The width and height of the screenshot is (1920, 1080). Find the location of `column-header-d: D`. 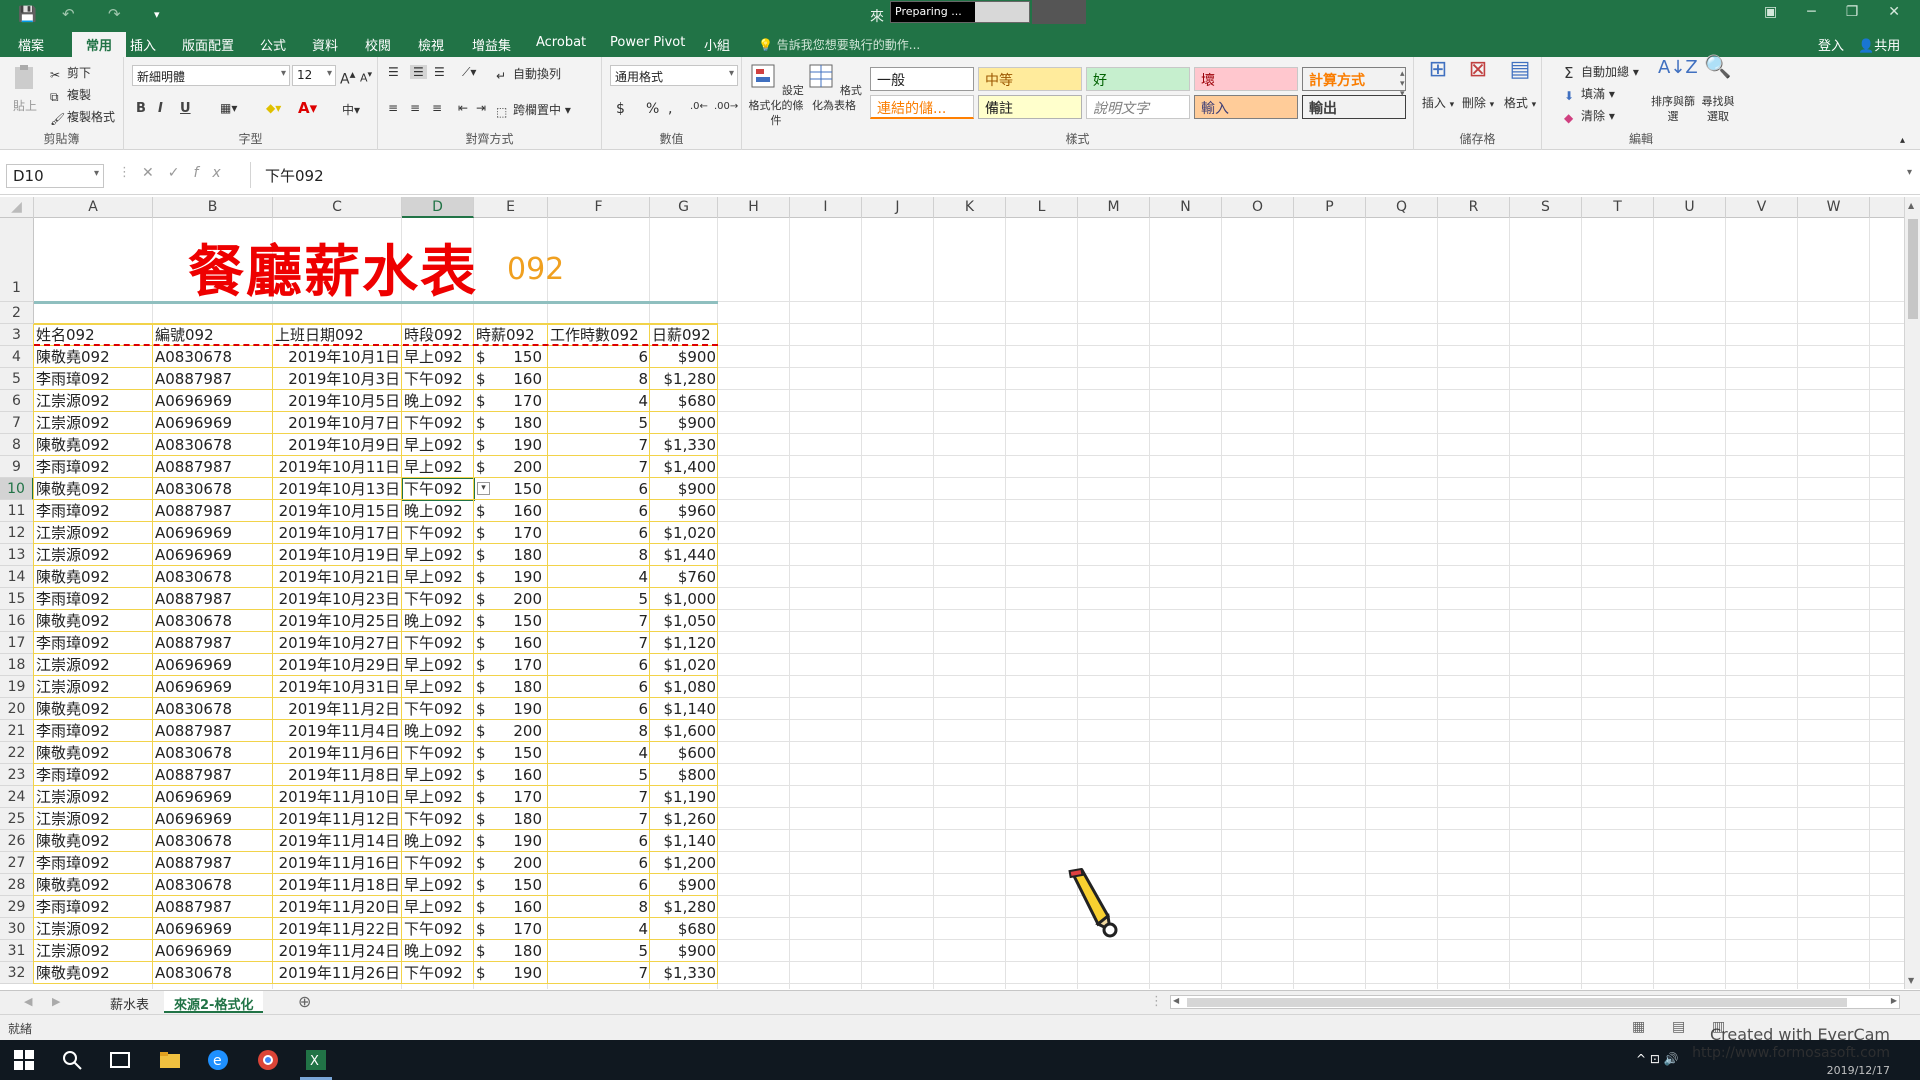

column-header-d: D is located at coordinates (438, 207).